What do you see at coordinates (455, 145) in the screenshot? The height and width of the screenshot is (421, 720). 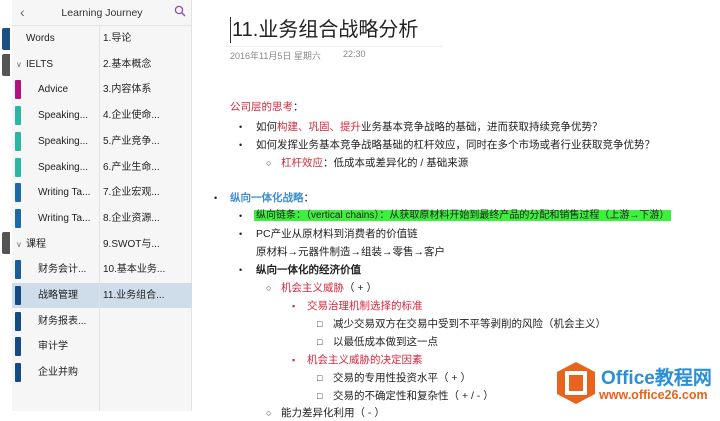 I see `list-item: 如何发挥业务基本竞争战略基础的杠杆效应，同时在多个市场或者行业获取竞争优势？` at bounding box center [455, 145].